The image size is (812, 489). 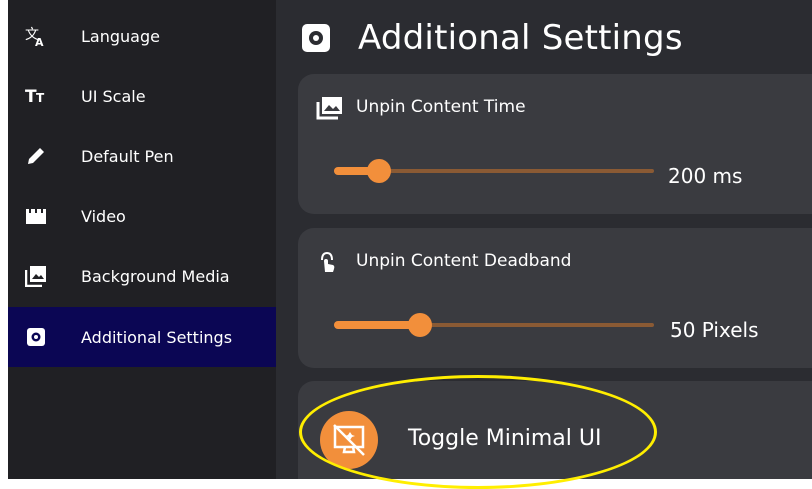 What do you see at coordinates (103, 216) in the screenshot?
I see `sidebar-item-label: Video` at bounding box center [103, 216].